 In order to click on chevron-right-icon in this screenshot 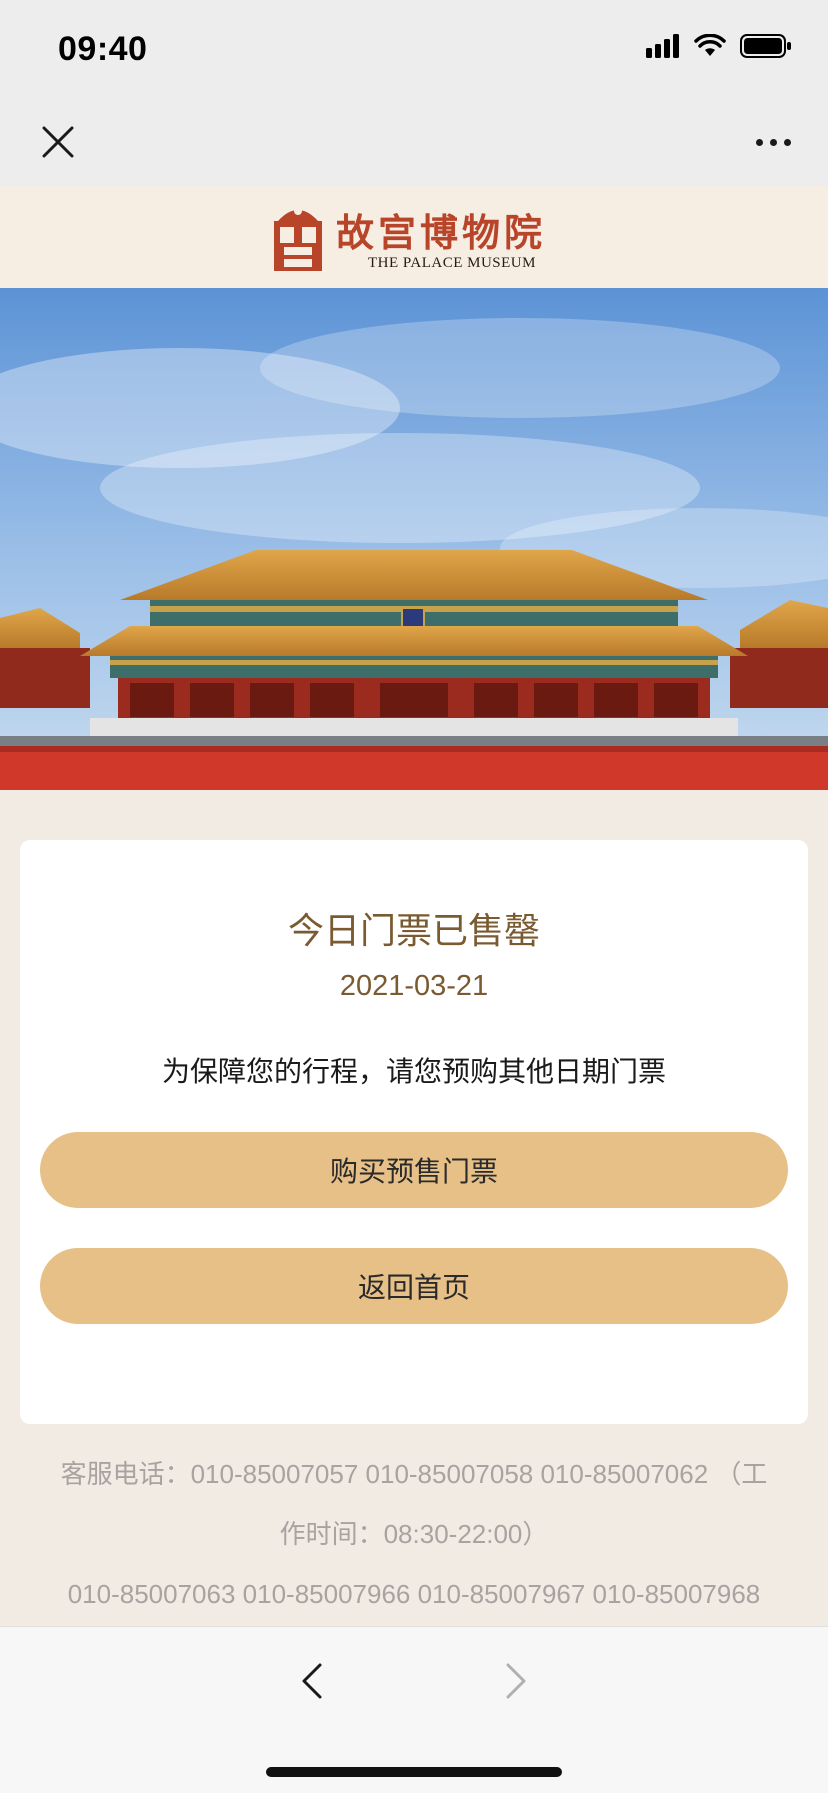, I will do `click(516, 1681)`.